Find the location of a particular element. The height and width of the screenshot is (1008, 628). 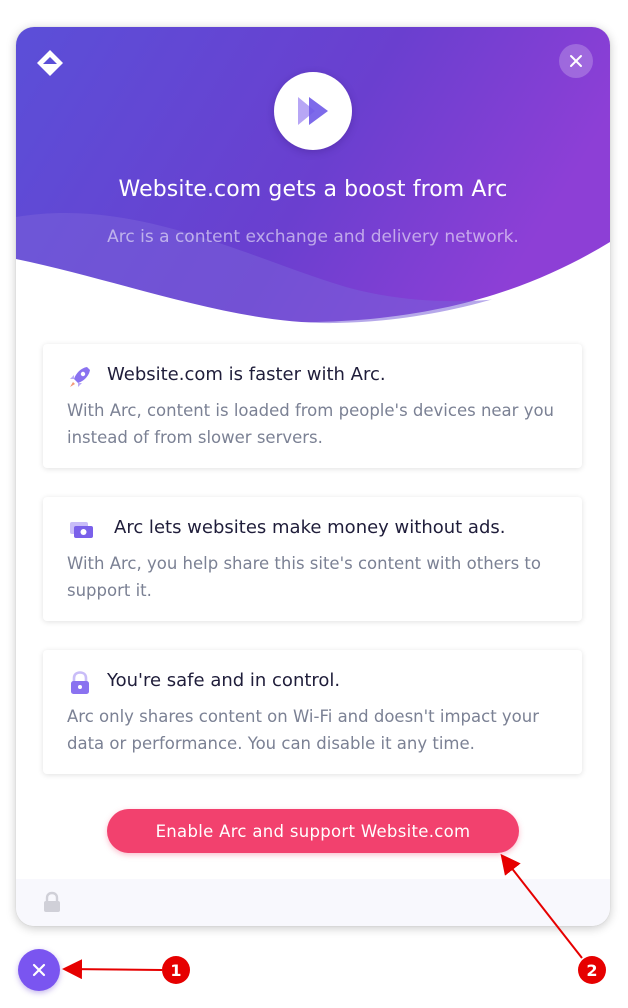

popup-footer is located at coordinates (313, 902).